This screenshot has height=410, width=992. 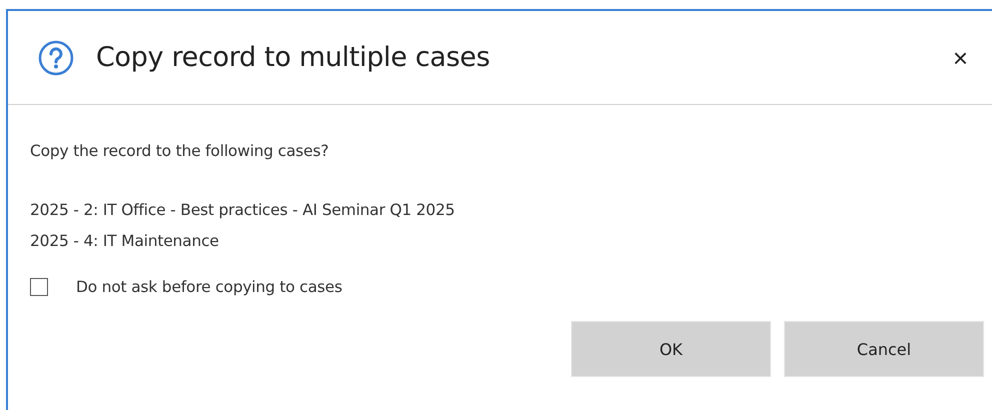 I want to click on close-button: ×, so click(x=960, y=57).